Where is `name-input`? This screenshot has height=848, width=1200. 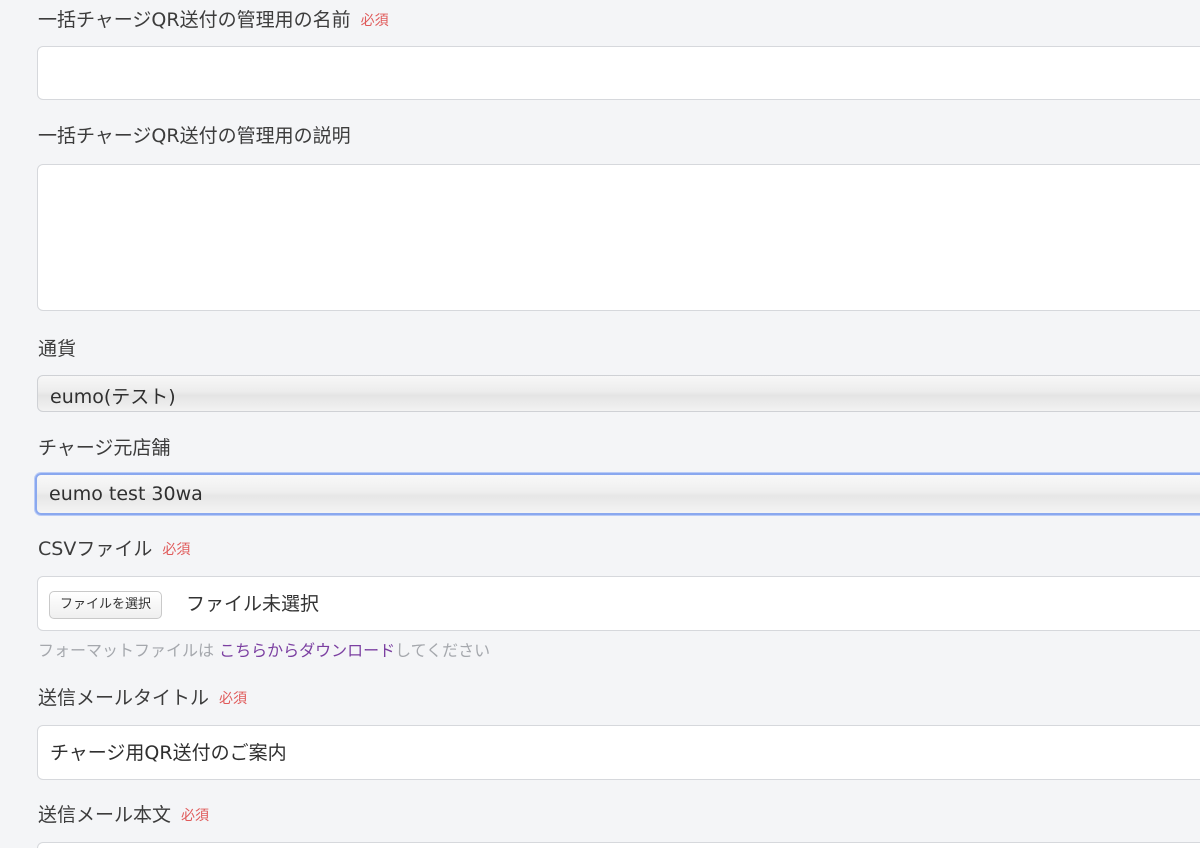 name-input is located at coordinates (618, 73).